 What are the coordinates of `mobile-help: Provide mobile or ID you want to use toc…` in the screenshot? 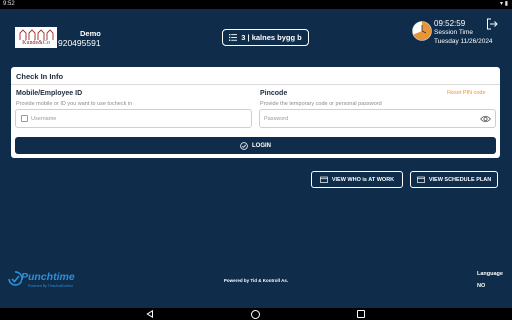 It's located at (74, 104).